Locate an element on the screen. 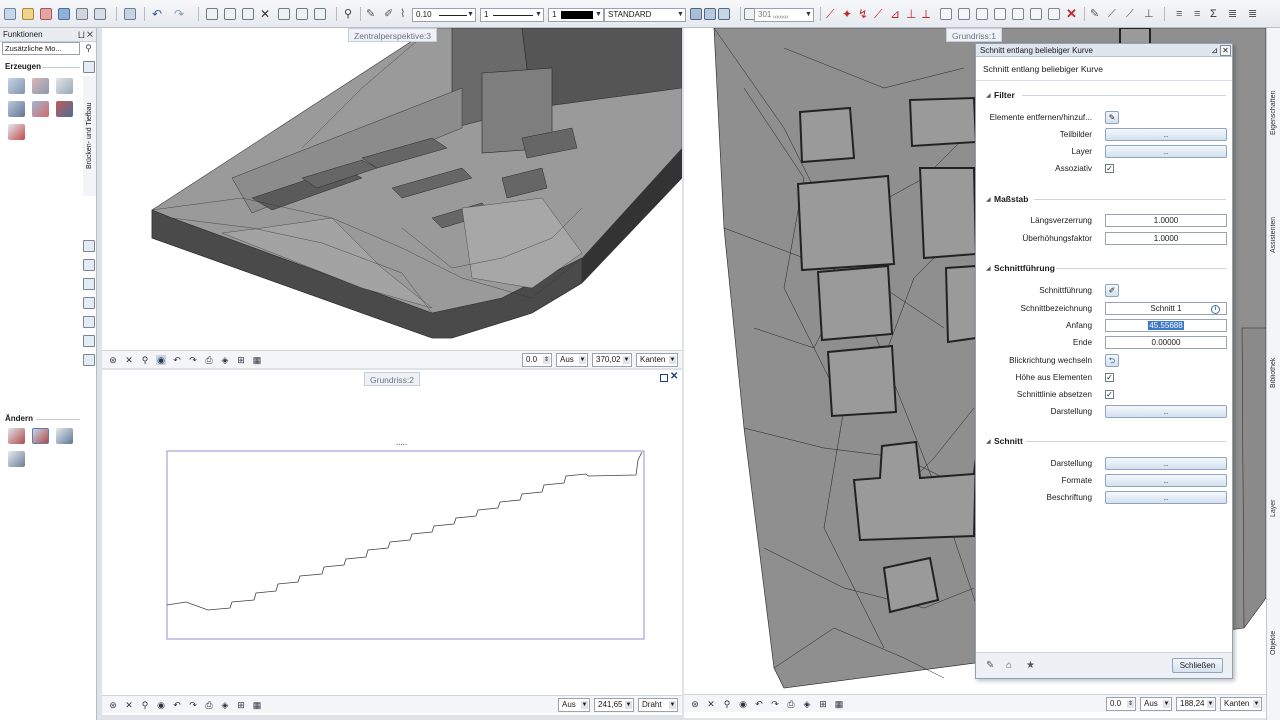  side-tool-5-icon is located at coordinates (89, 322).